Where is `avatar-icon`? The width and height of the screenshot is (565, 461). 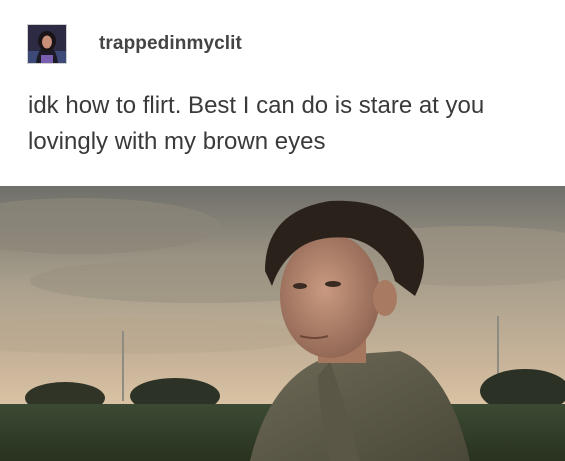 avatar-icon is located at coordinates (47, 44).